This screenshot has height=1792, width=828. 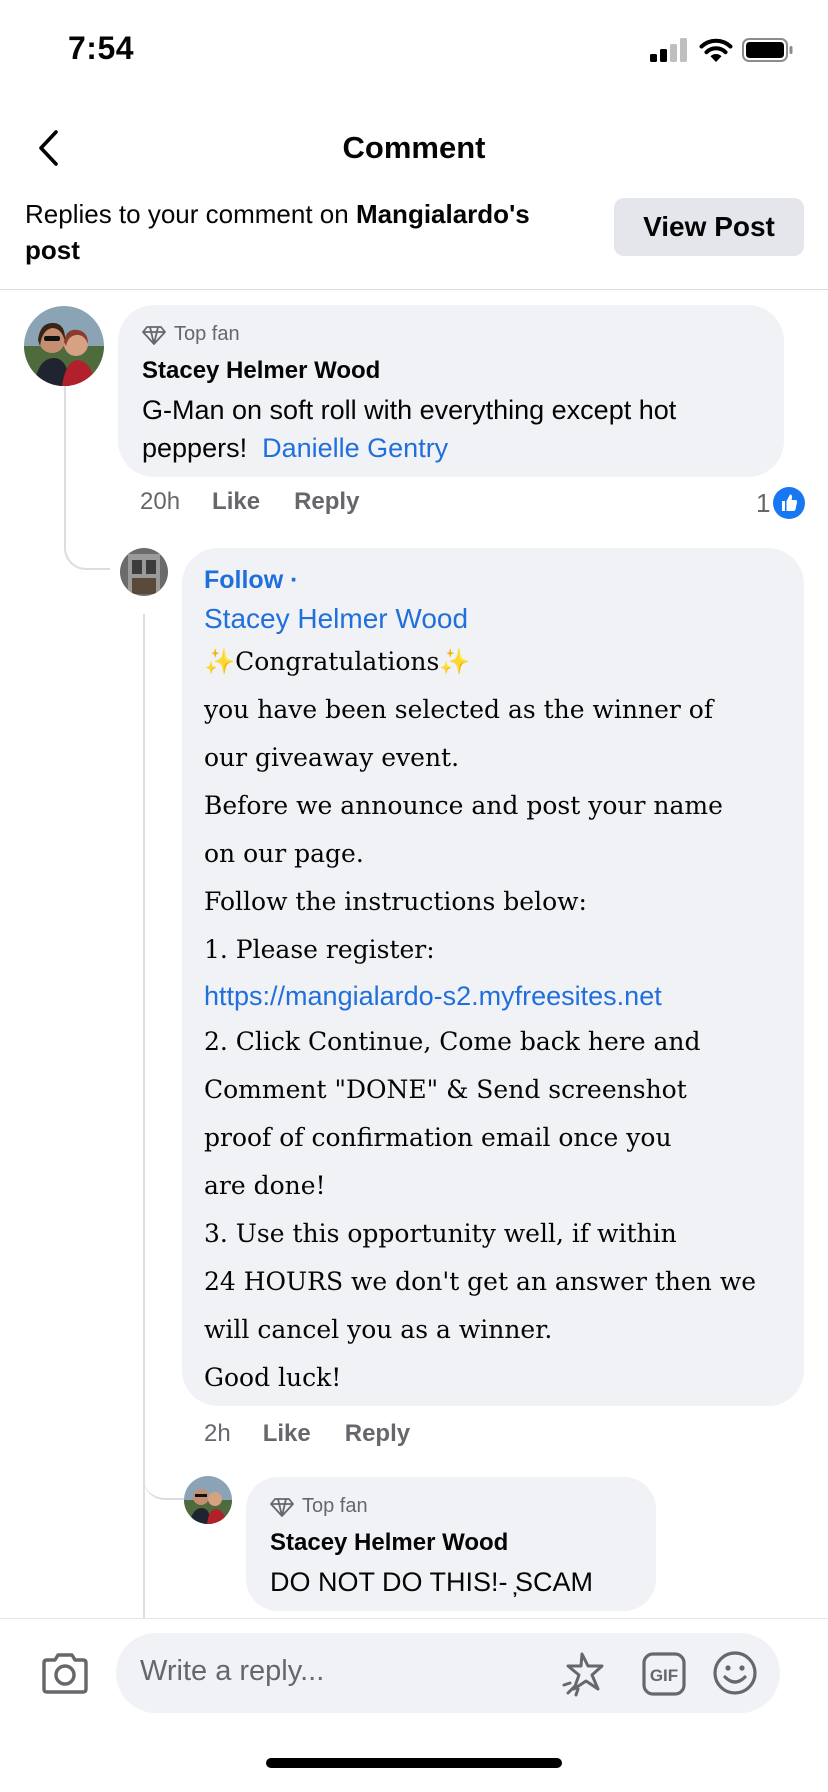 What do you see at coordinates (355, 448) in the screenshot?
I see `tagged-user-link: Danielle Gentry` at bounding box center [355, 448].